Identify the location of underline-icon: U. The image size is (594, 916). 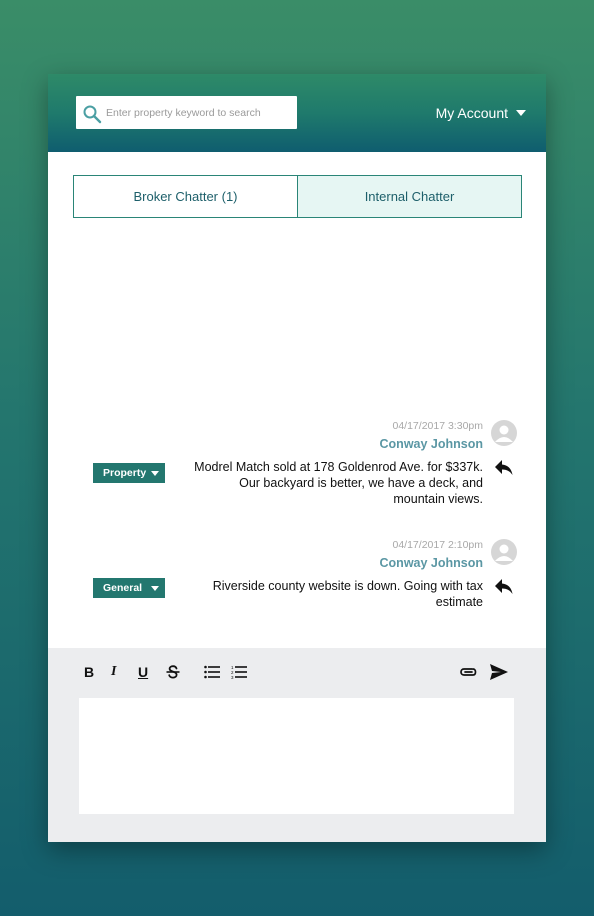
(143, 672).